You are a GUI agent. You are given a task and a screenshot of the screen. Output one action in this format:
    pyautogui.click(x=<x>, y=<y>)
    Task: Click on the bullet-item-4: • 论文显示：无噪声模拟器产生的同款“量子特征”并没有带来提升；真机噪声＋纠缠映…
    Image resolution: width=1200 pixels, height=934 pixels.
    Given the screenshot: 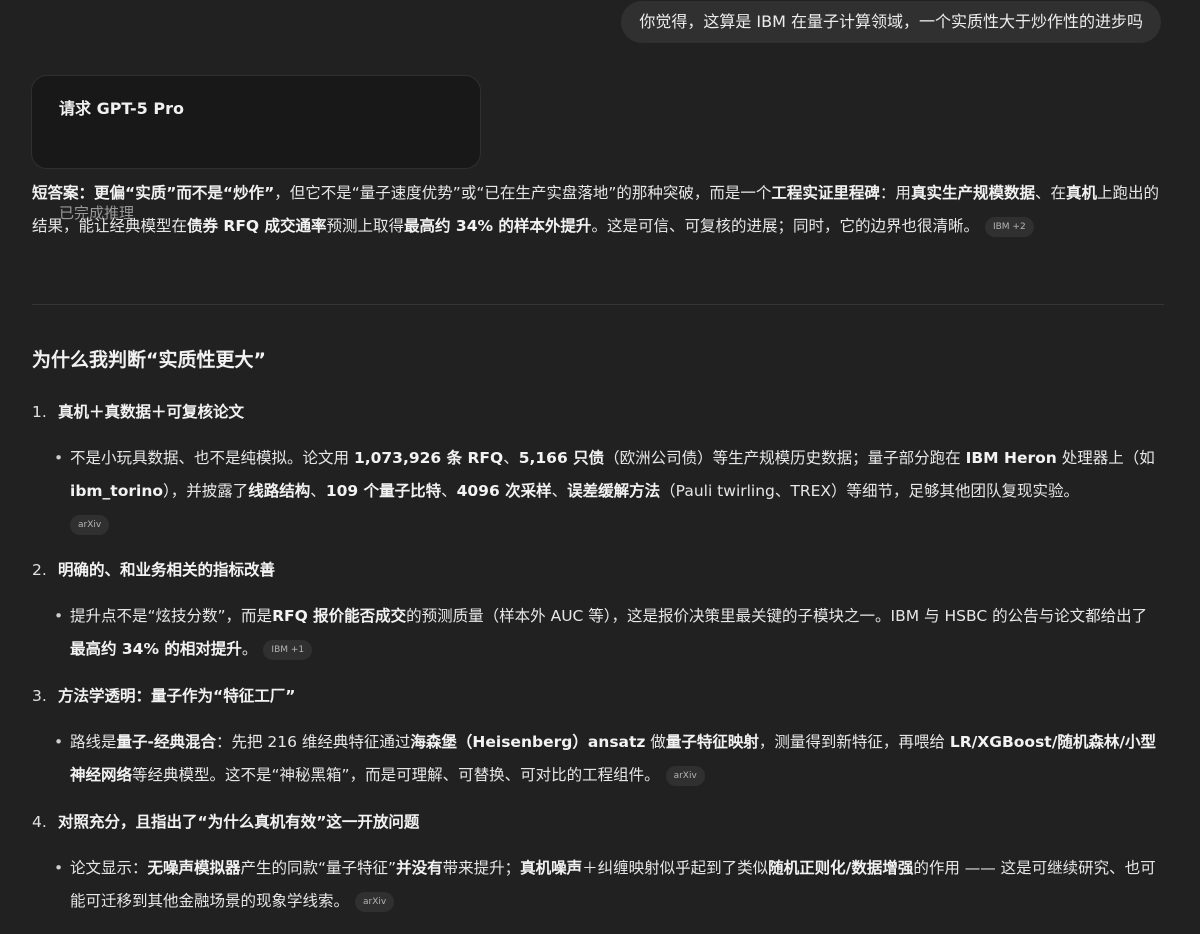 What is the action you would take?
    pyautogui.click(x=607, y=885)
    